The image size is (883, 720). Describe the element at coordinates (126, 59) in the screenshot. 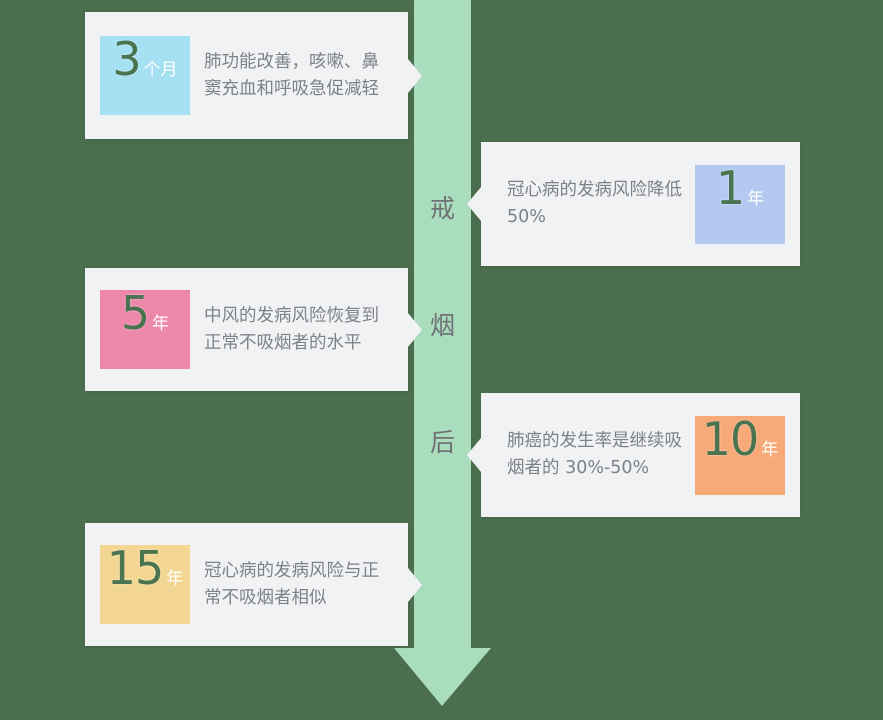

I see `milestone-number-3-months: 3` at that location.